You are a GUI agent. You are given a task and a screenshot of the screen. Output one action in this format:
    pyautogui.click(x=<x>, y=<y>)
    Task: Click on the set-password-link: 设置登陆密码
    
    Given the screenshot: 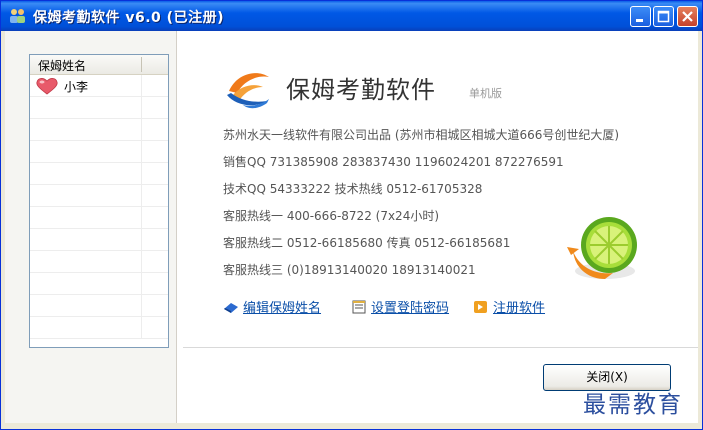 What is the action you would take?
    pyautogui.click(x=400, y=306)
    